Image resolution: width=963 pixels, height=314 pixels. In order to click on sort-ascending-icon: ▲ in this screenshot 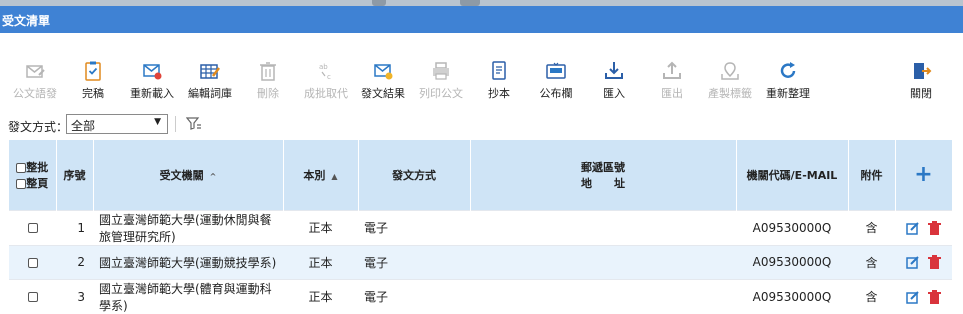, I will do `click(334, 176)`.